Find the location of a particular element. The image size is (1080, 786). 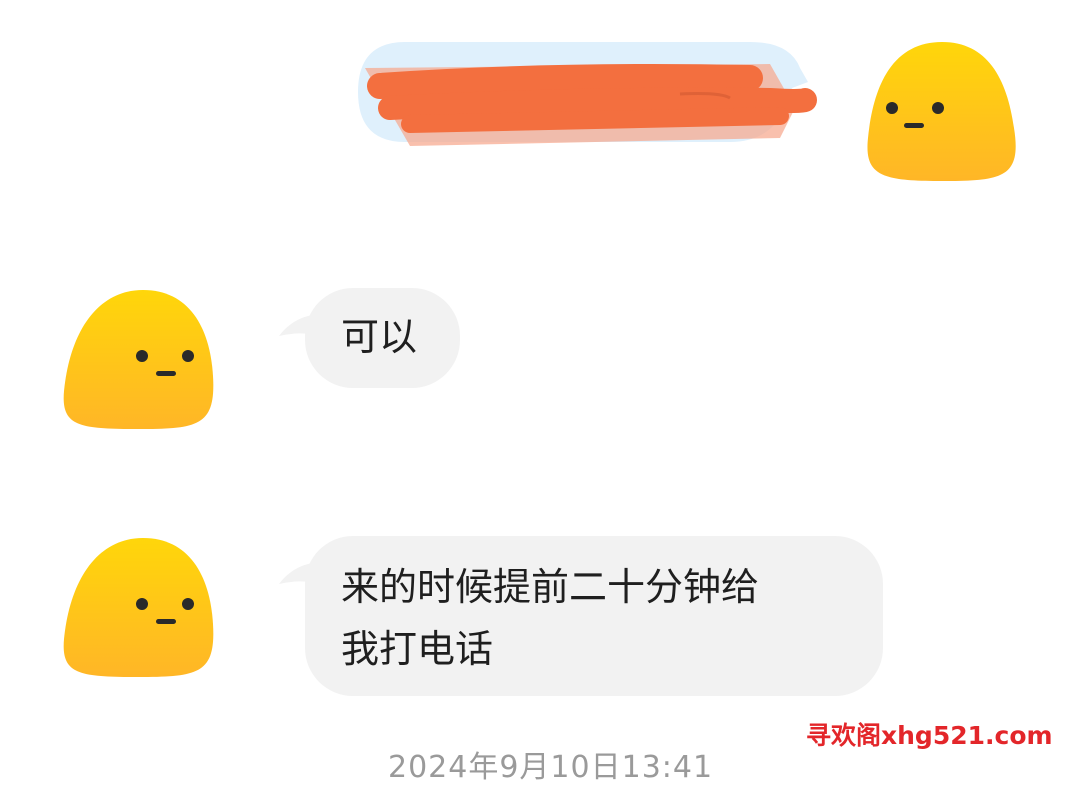

message-text-line: 我打电话 is located at coordinates (417, 649).